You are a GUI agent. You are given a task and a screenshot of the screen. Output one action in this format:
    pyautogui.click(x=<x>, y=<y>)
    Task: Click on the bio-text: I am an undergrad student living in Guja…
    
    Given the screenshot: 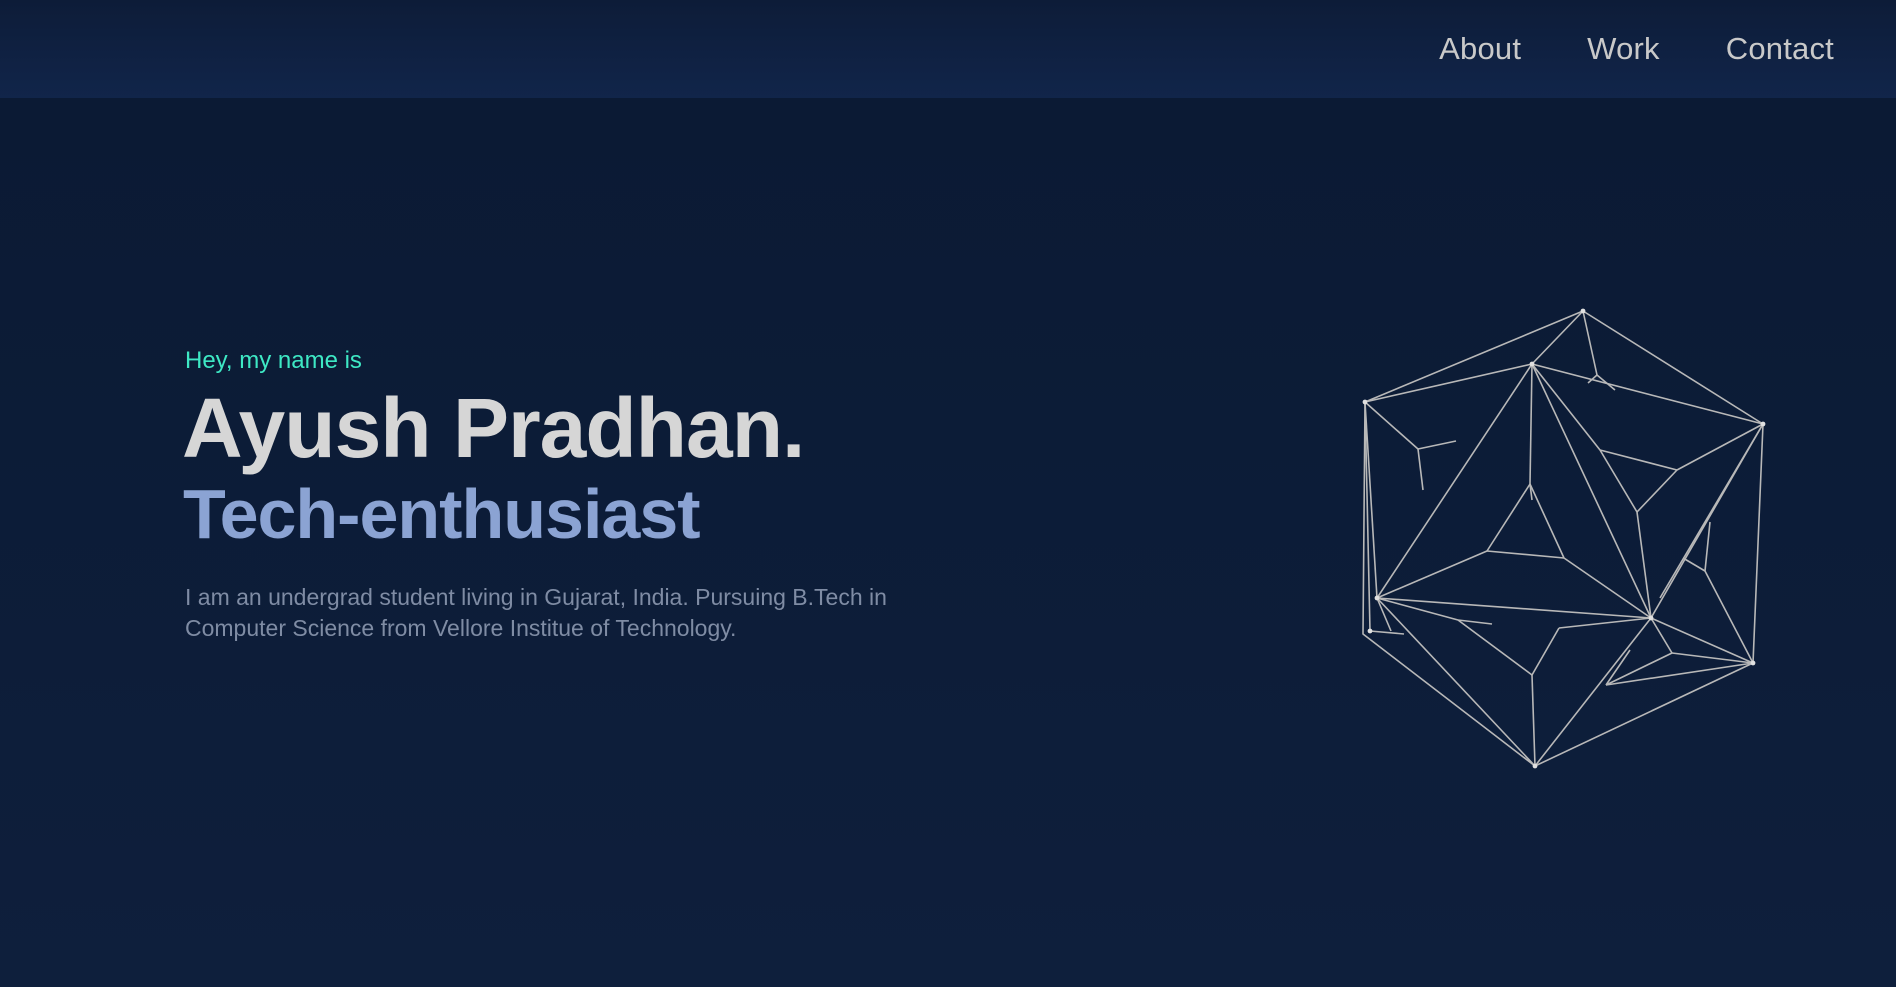 What is the action you would take?
    pyautogui.click(x=536, y=612)
    